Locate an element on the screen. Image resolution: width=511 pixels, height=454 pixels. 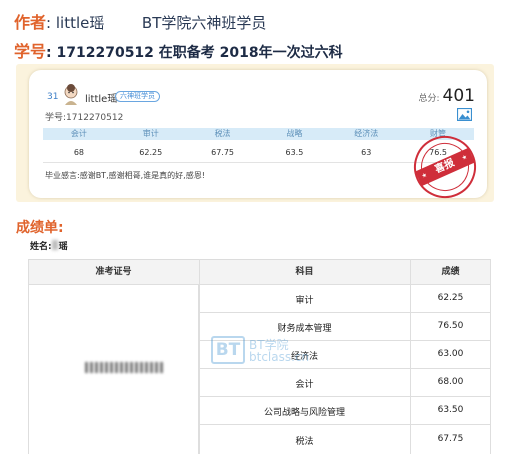
score-cell: 62.25 is located at coordinates (450, 298).